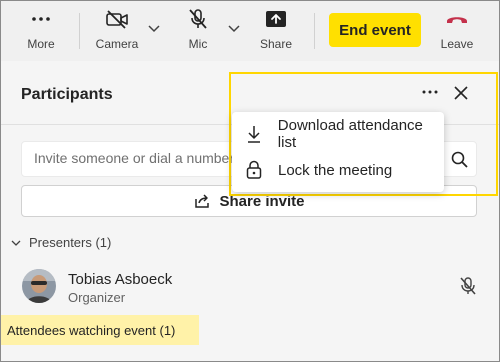 This screenshot has width=500, height=362. I want to click on more-label: More, so click(41, 44).